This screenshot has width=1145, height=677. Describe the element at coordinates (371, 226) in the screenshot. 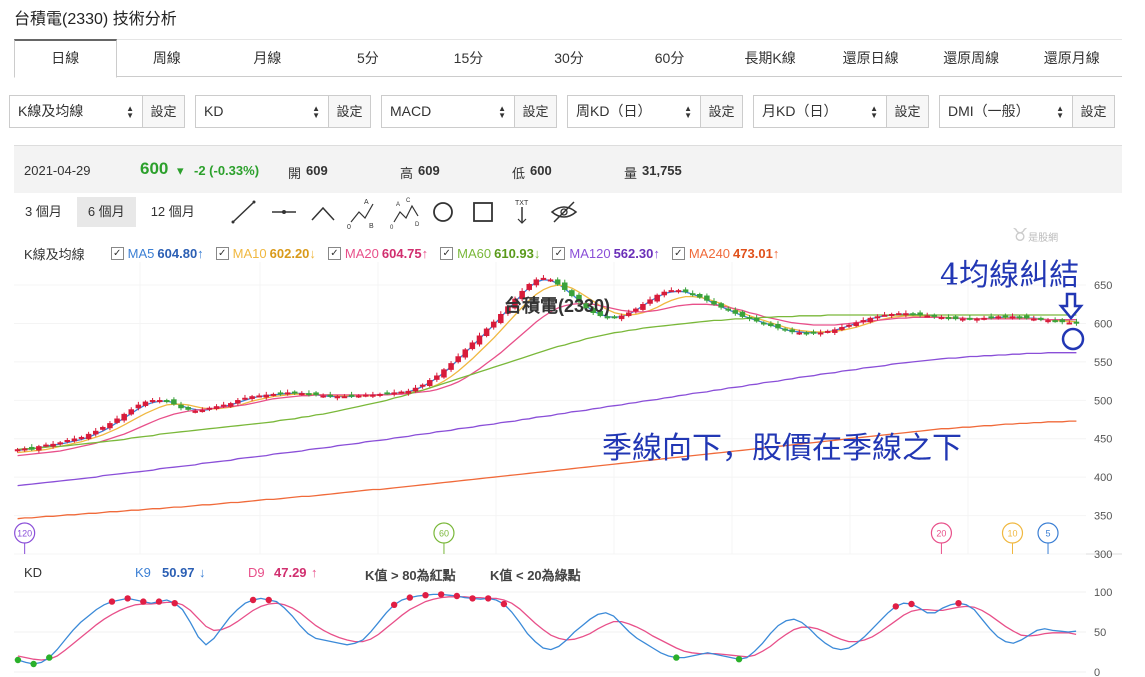

I see `svg-text: B` at that location.